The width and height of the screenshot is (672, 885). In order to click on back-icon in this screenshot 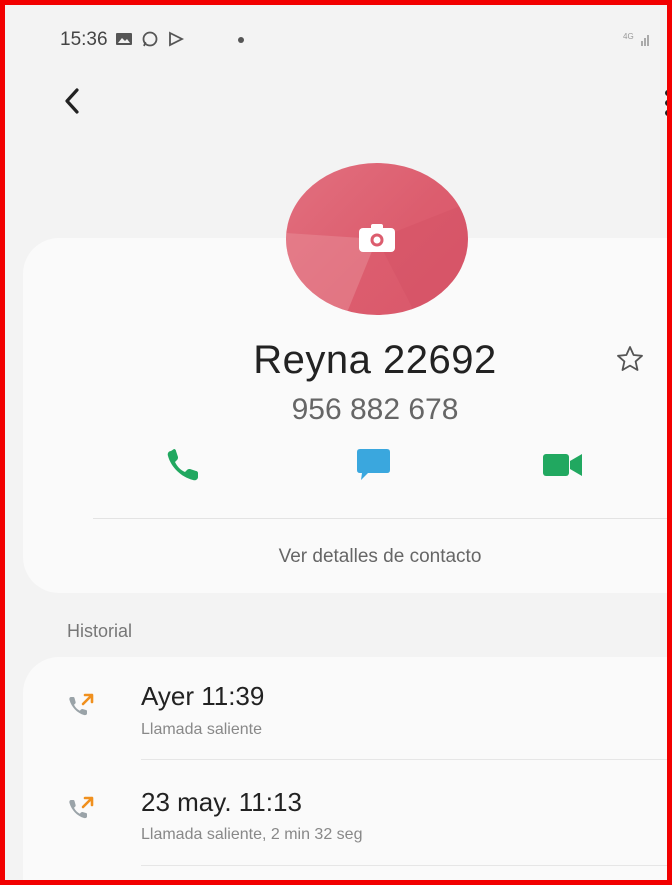, I will do `click(75, 101)`.